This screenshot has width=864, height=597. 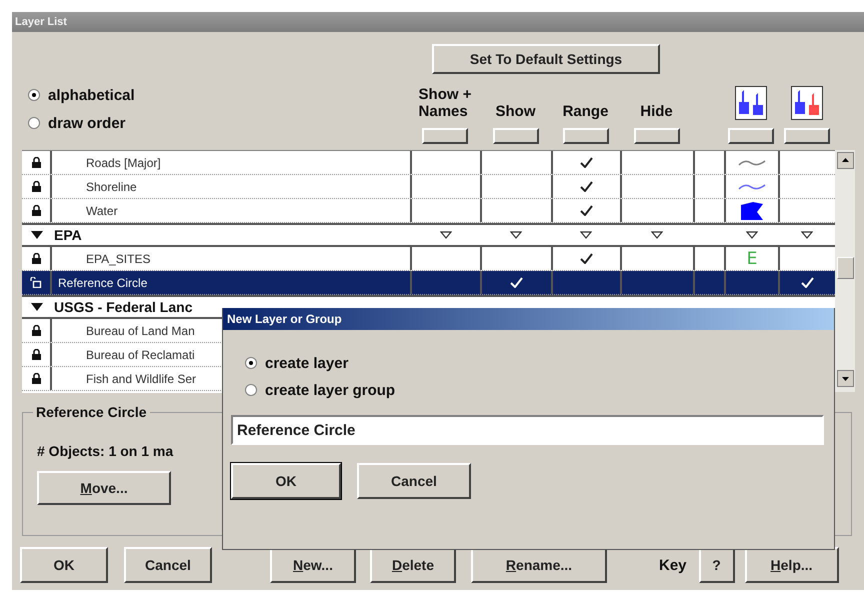 I want to click on scroll-up-icon, so click(x=845, y=160).